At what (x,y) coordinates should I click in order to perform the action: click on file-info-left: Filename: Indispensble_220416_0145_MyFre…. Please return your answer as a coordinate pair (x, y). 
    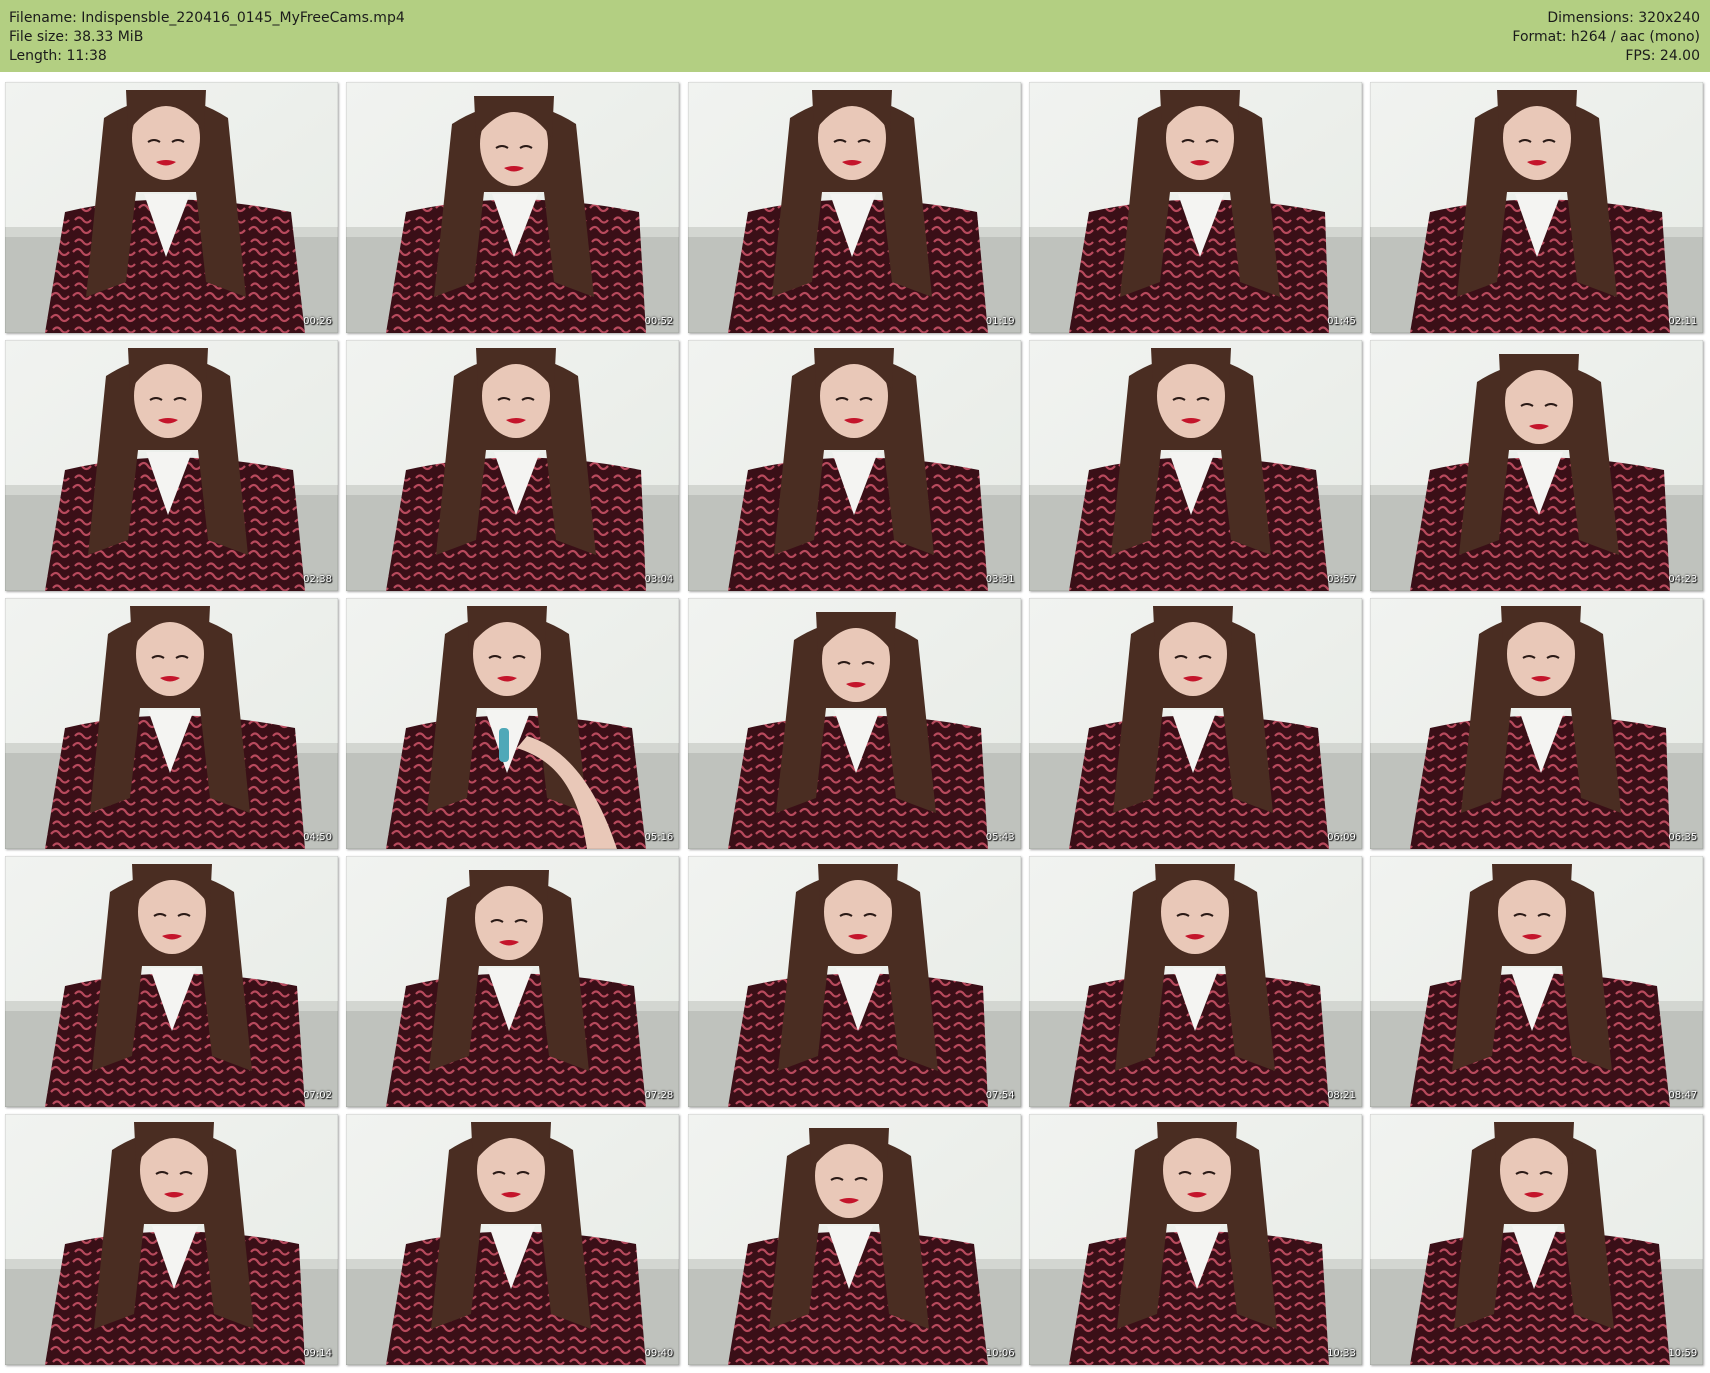
    Looking at the image, I should click on (207, 37).